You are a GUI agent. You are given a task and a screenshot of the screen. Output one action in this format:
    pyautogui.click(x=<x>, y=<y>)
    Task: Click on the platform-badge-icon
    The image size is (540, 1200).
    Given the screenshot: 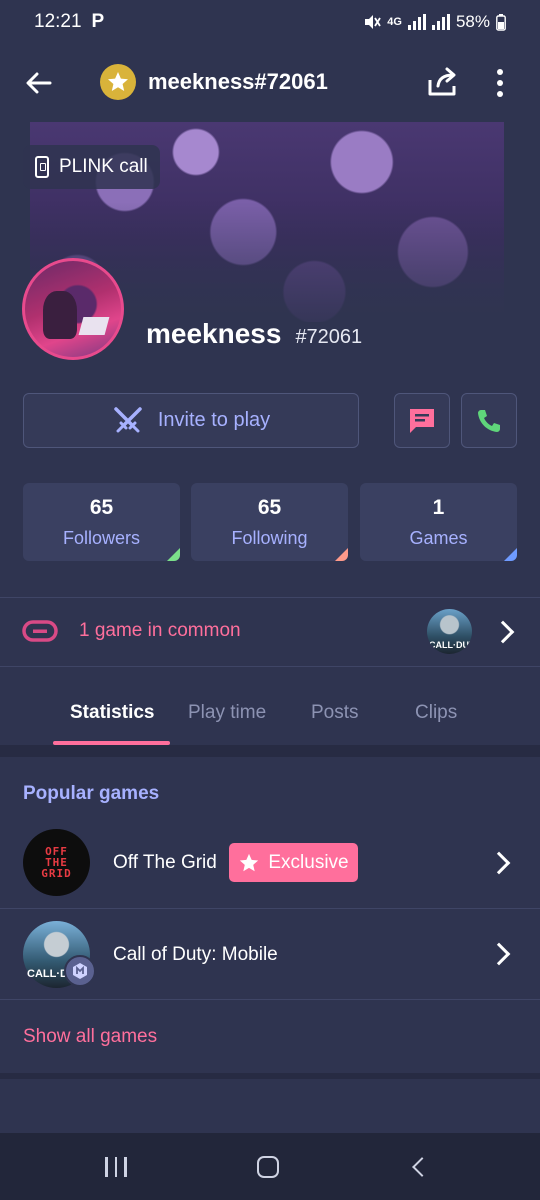 What is the action you would take?
    pyautogui.click(x=80, y=971)
    